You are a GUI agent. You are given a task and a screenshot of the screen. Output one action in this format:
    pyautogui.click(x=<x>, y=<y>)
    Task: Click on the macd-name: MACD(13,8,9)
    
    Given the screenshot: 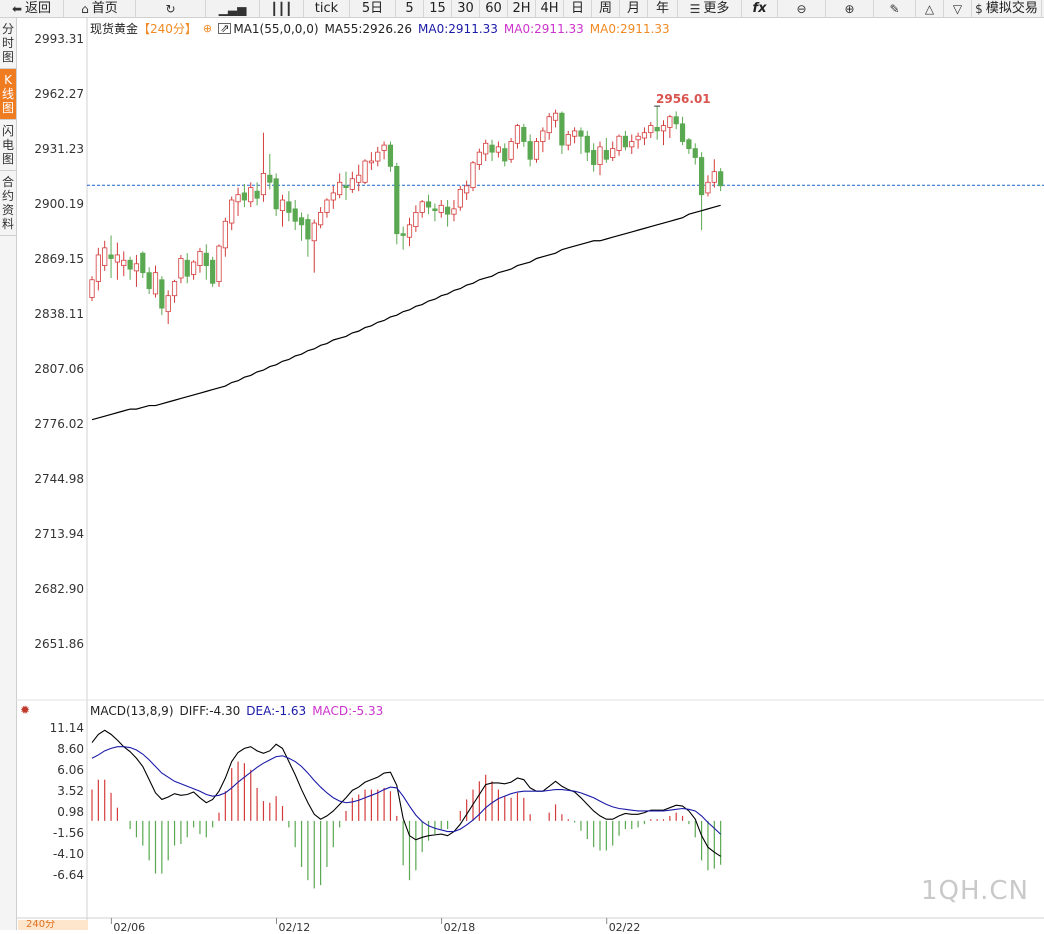 What is the action you would take?
    pyautogui.click(x=132, y=711)
    